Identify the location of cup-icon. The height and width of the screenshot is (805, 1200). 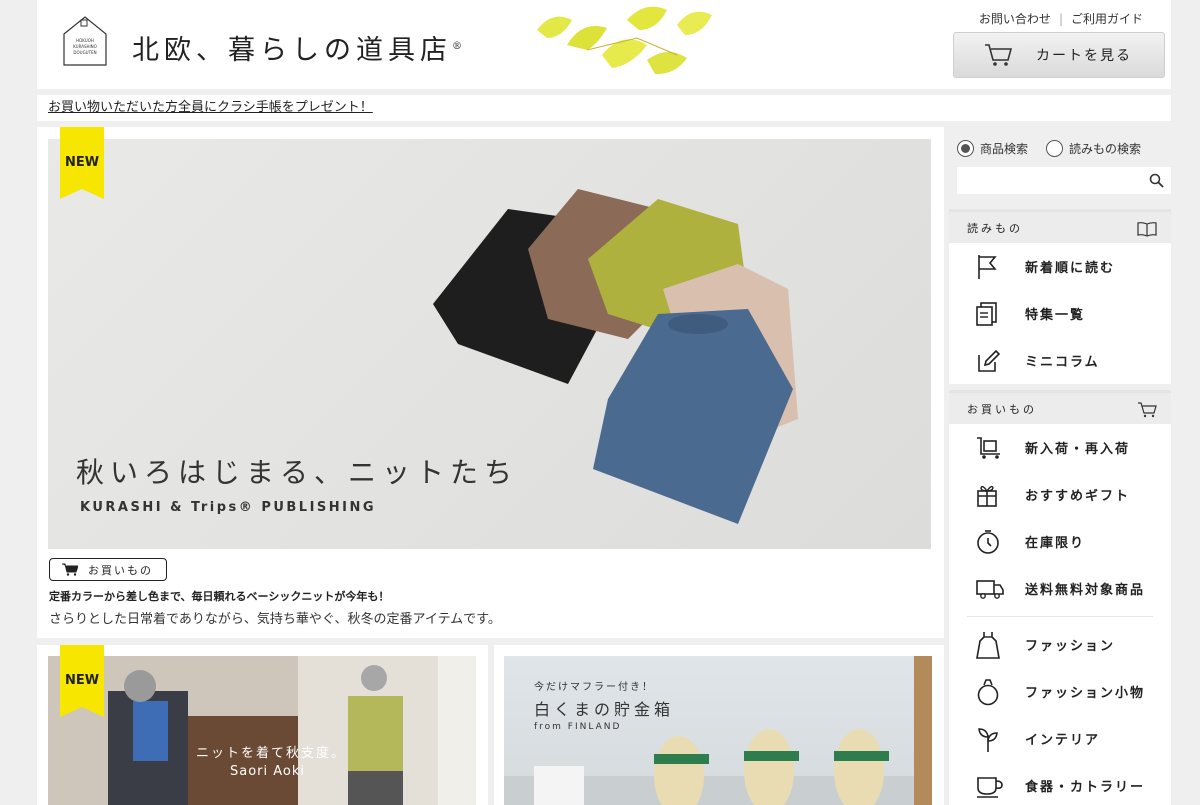
(990, 787).